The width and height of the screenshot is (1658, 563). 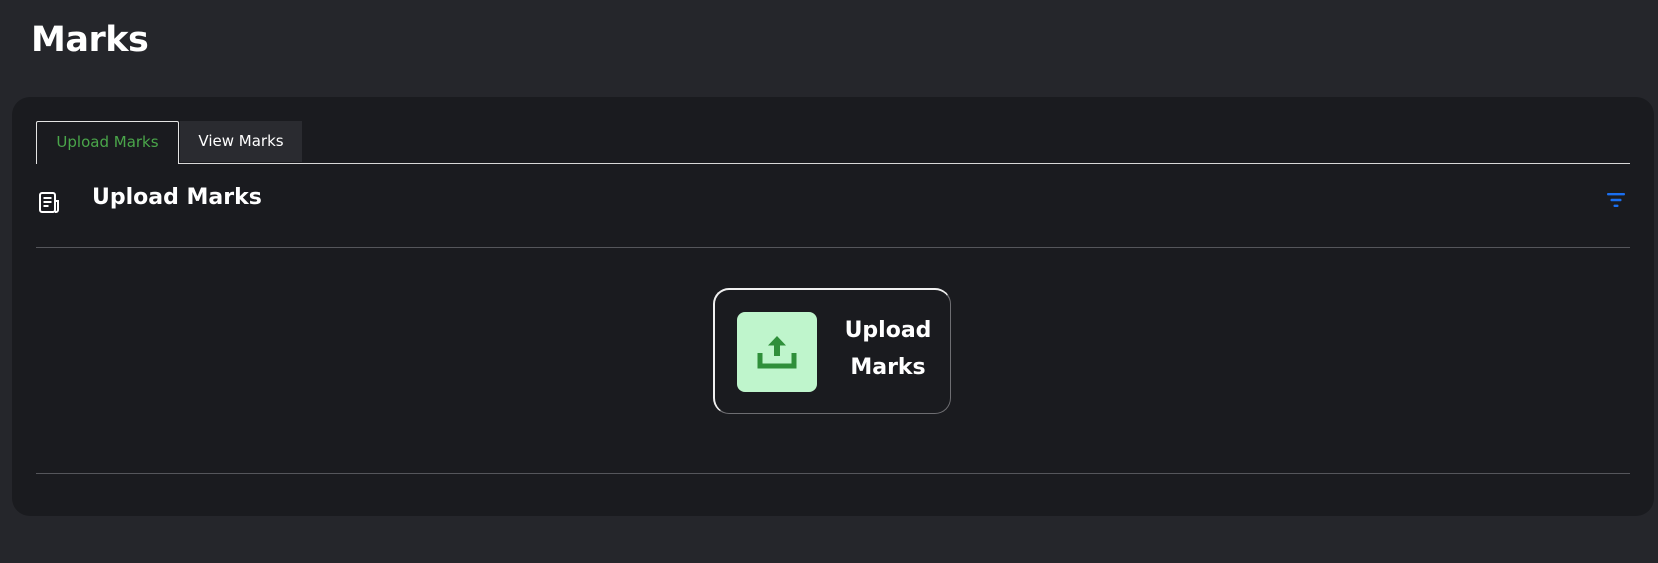 I want to click on document-icon, so click(x=50, y=203).